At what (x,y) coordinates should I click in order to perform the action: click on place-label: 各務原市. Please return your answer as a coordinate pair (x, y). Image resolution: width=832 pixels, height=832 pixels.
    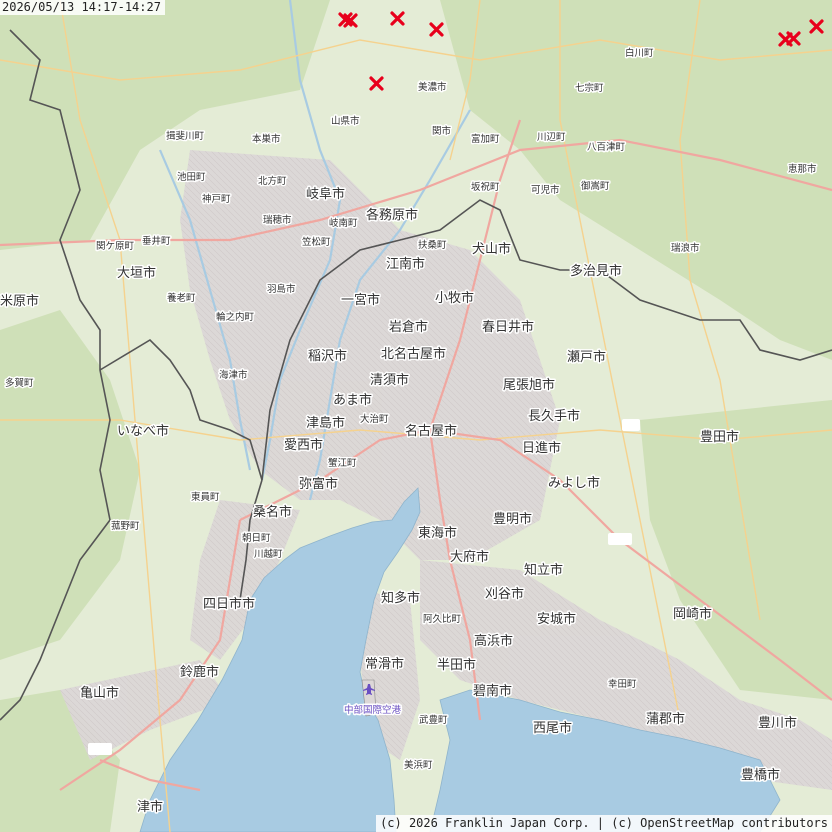
    Looking at the image, I should click on (392, 215).